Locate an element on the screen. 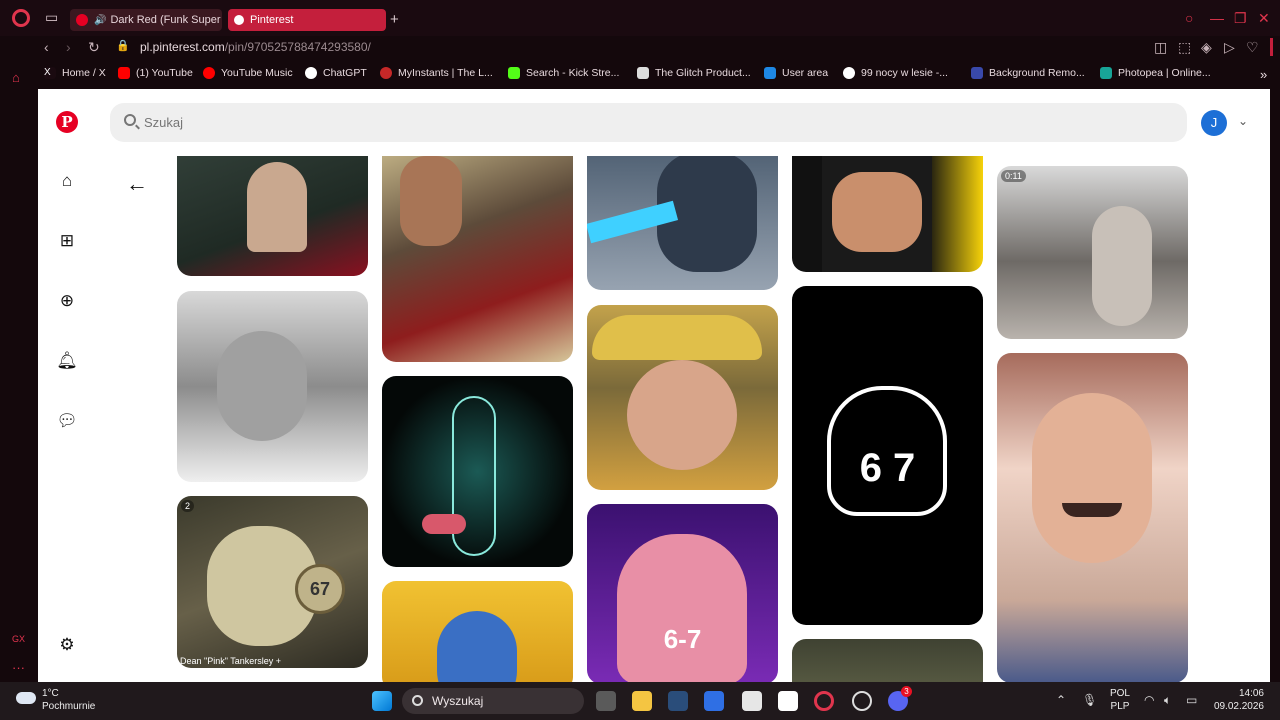  bookmarks-overflow-icon: » is located at coordinates (1263, 74).